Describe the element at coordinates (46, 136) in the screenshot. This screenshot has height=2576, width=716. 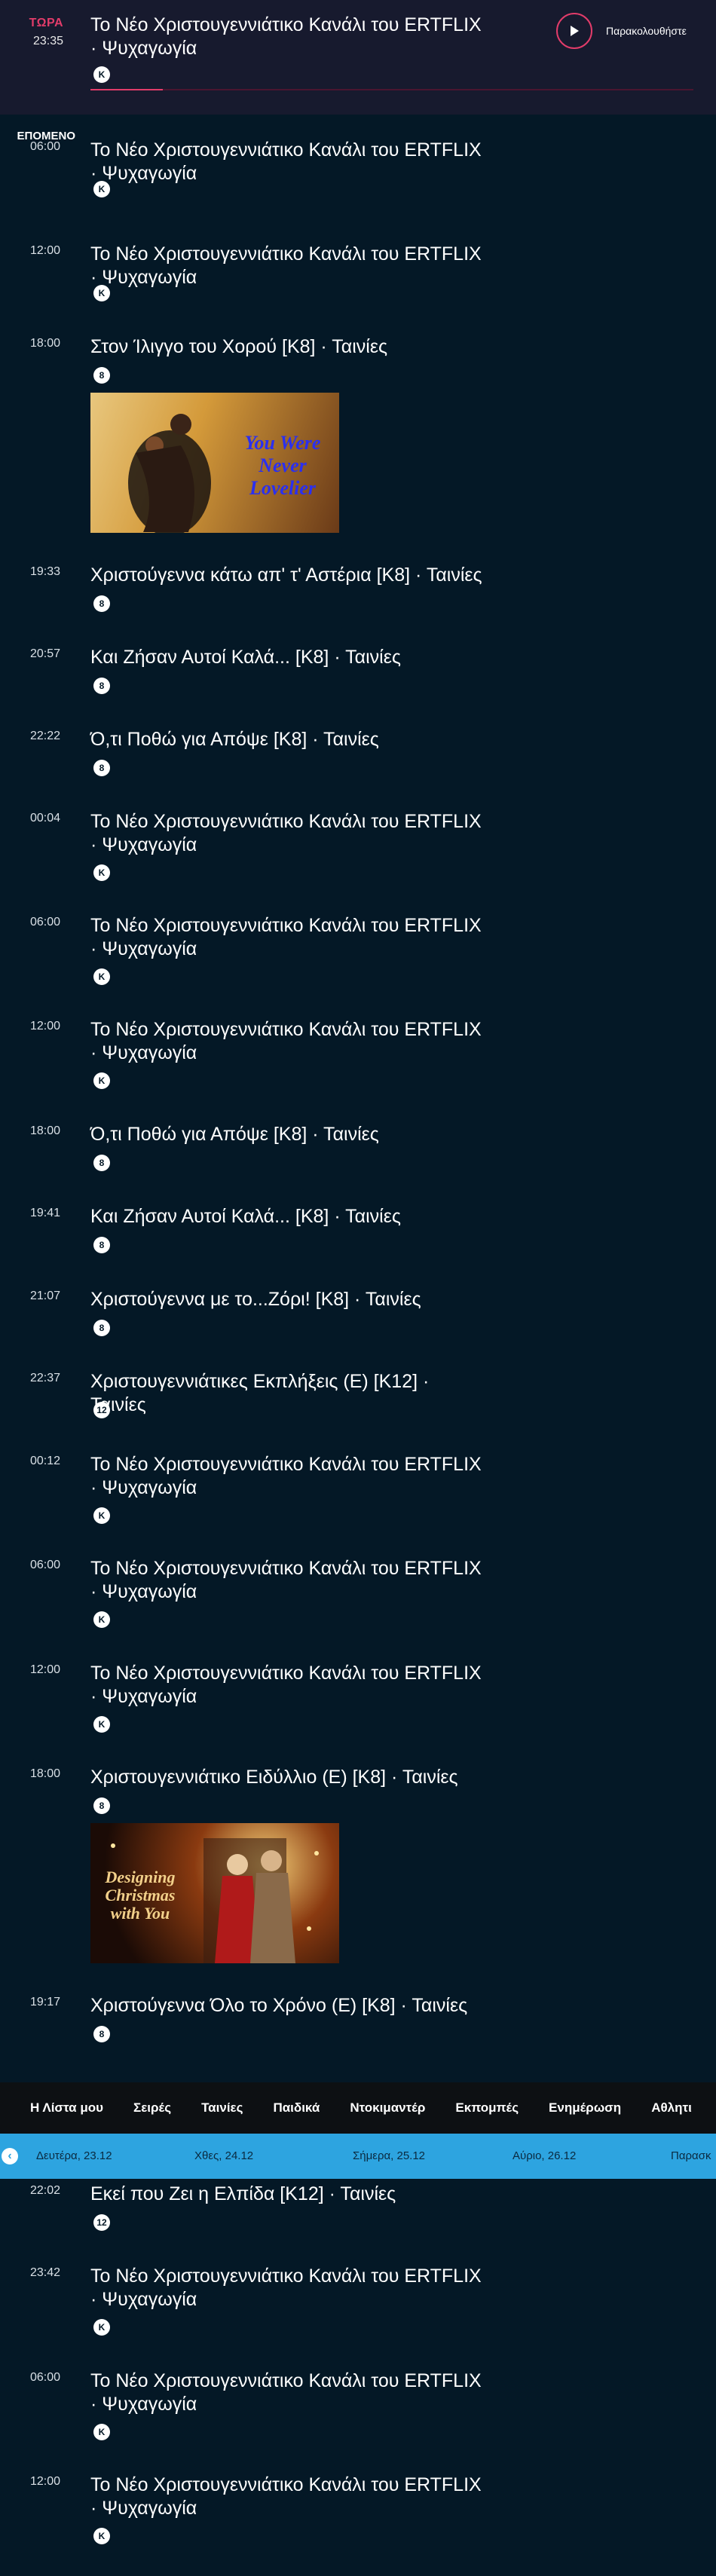
I see `next-label: ΕΠΟΜΕΝΟ` at that location.